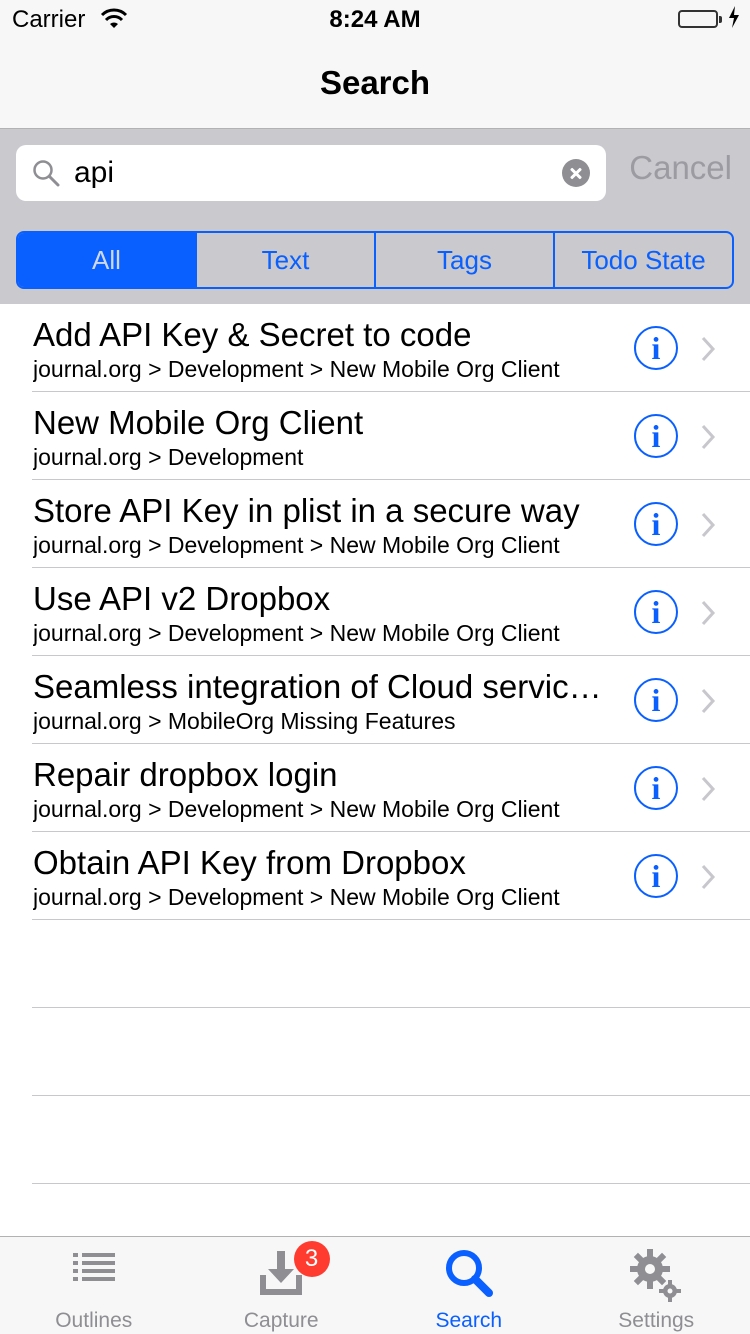 The image size is (750, 1334). What do you see at coordinates (576, 173) in the screenshot?
I see `clear-text-icon` at bounding box center [576, 173].